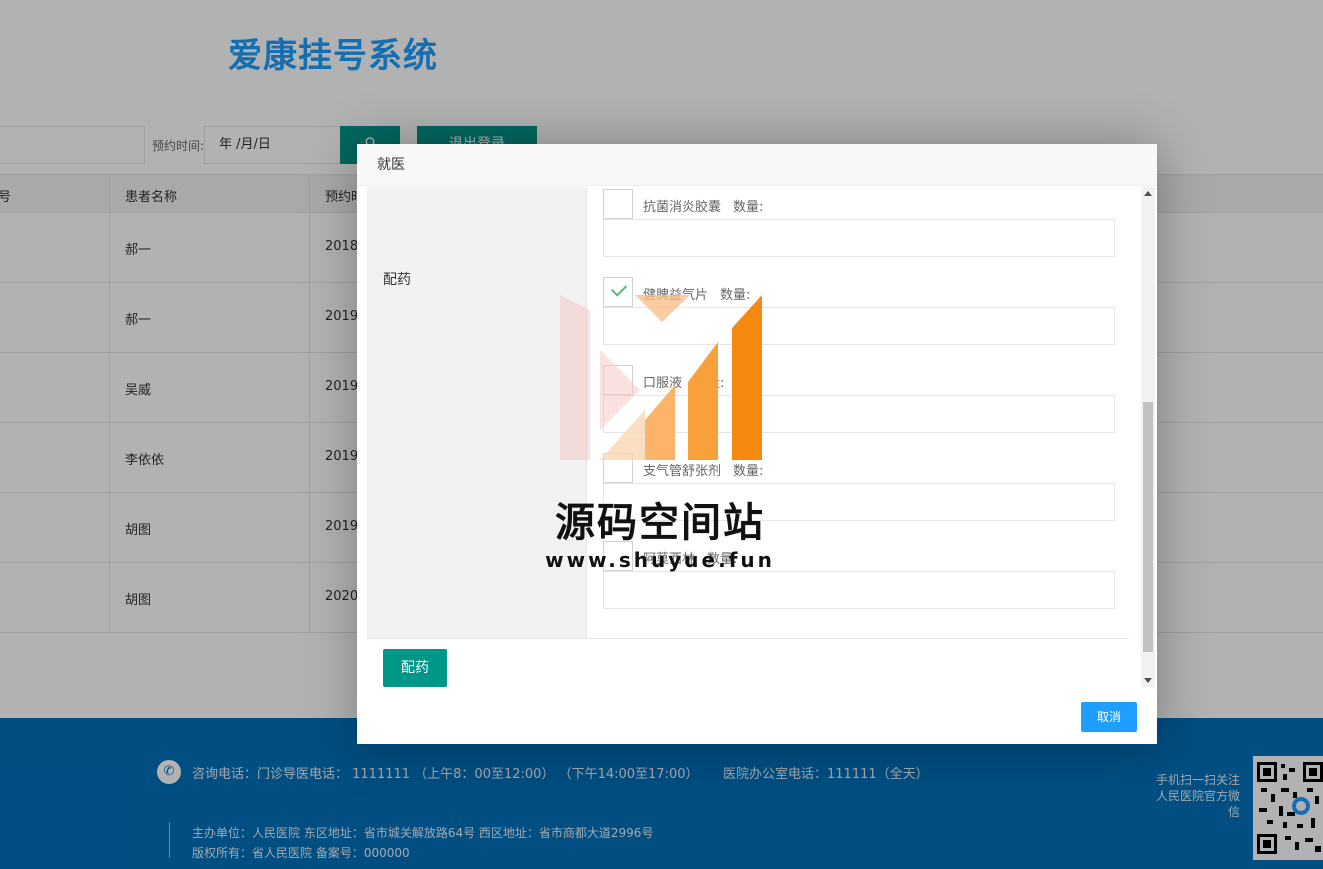  I want to click on scrollbar, so click(1148, 437).